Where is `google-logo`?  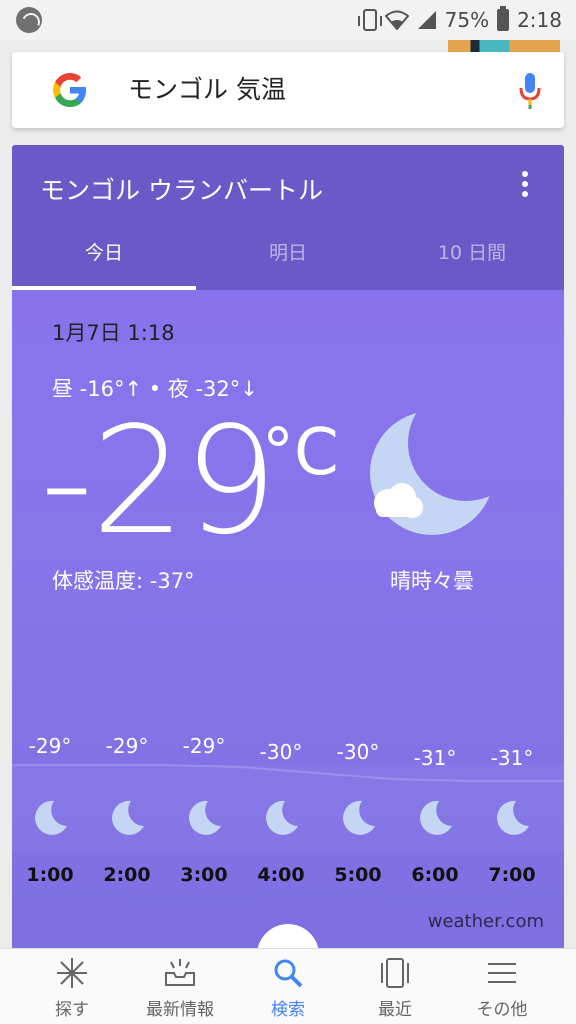 google-logo is located at coordinates (69, 90).